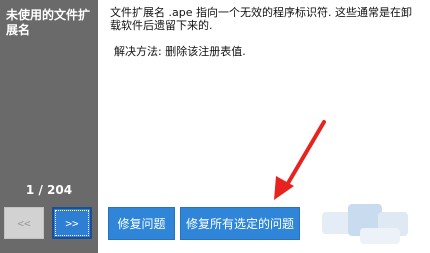 Image resolution: width=430 pixels, height=253 pixels. What do you see at coordinates (72, 223) in the screenshot?
I see `next-button: >>` at bounding box center [72, 223].